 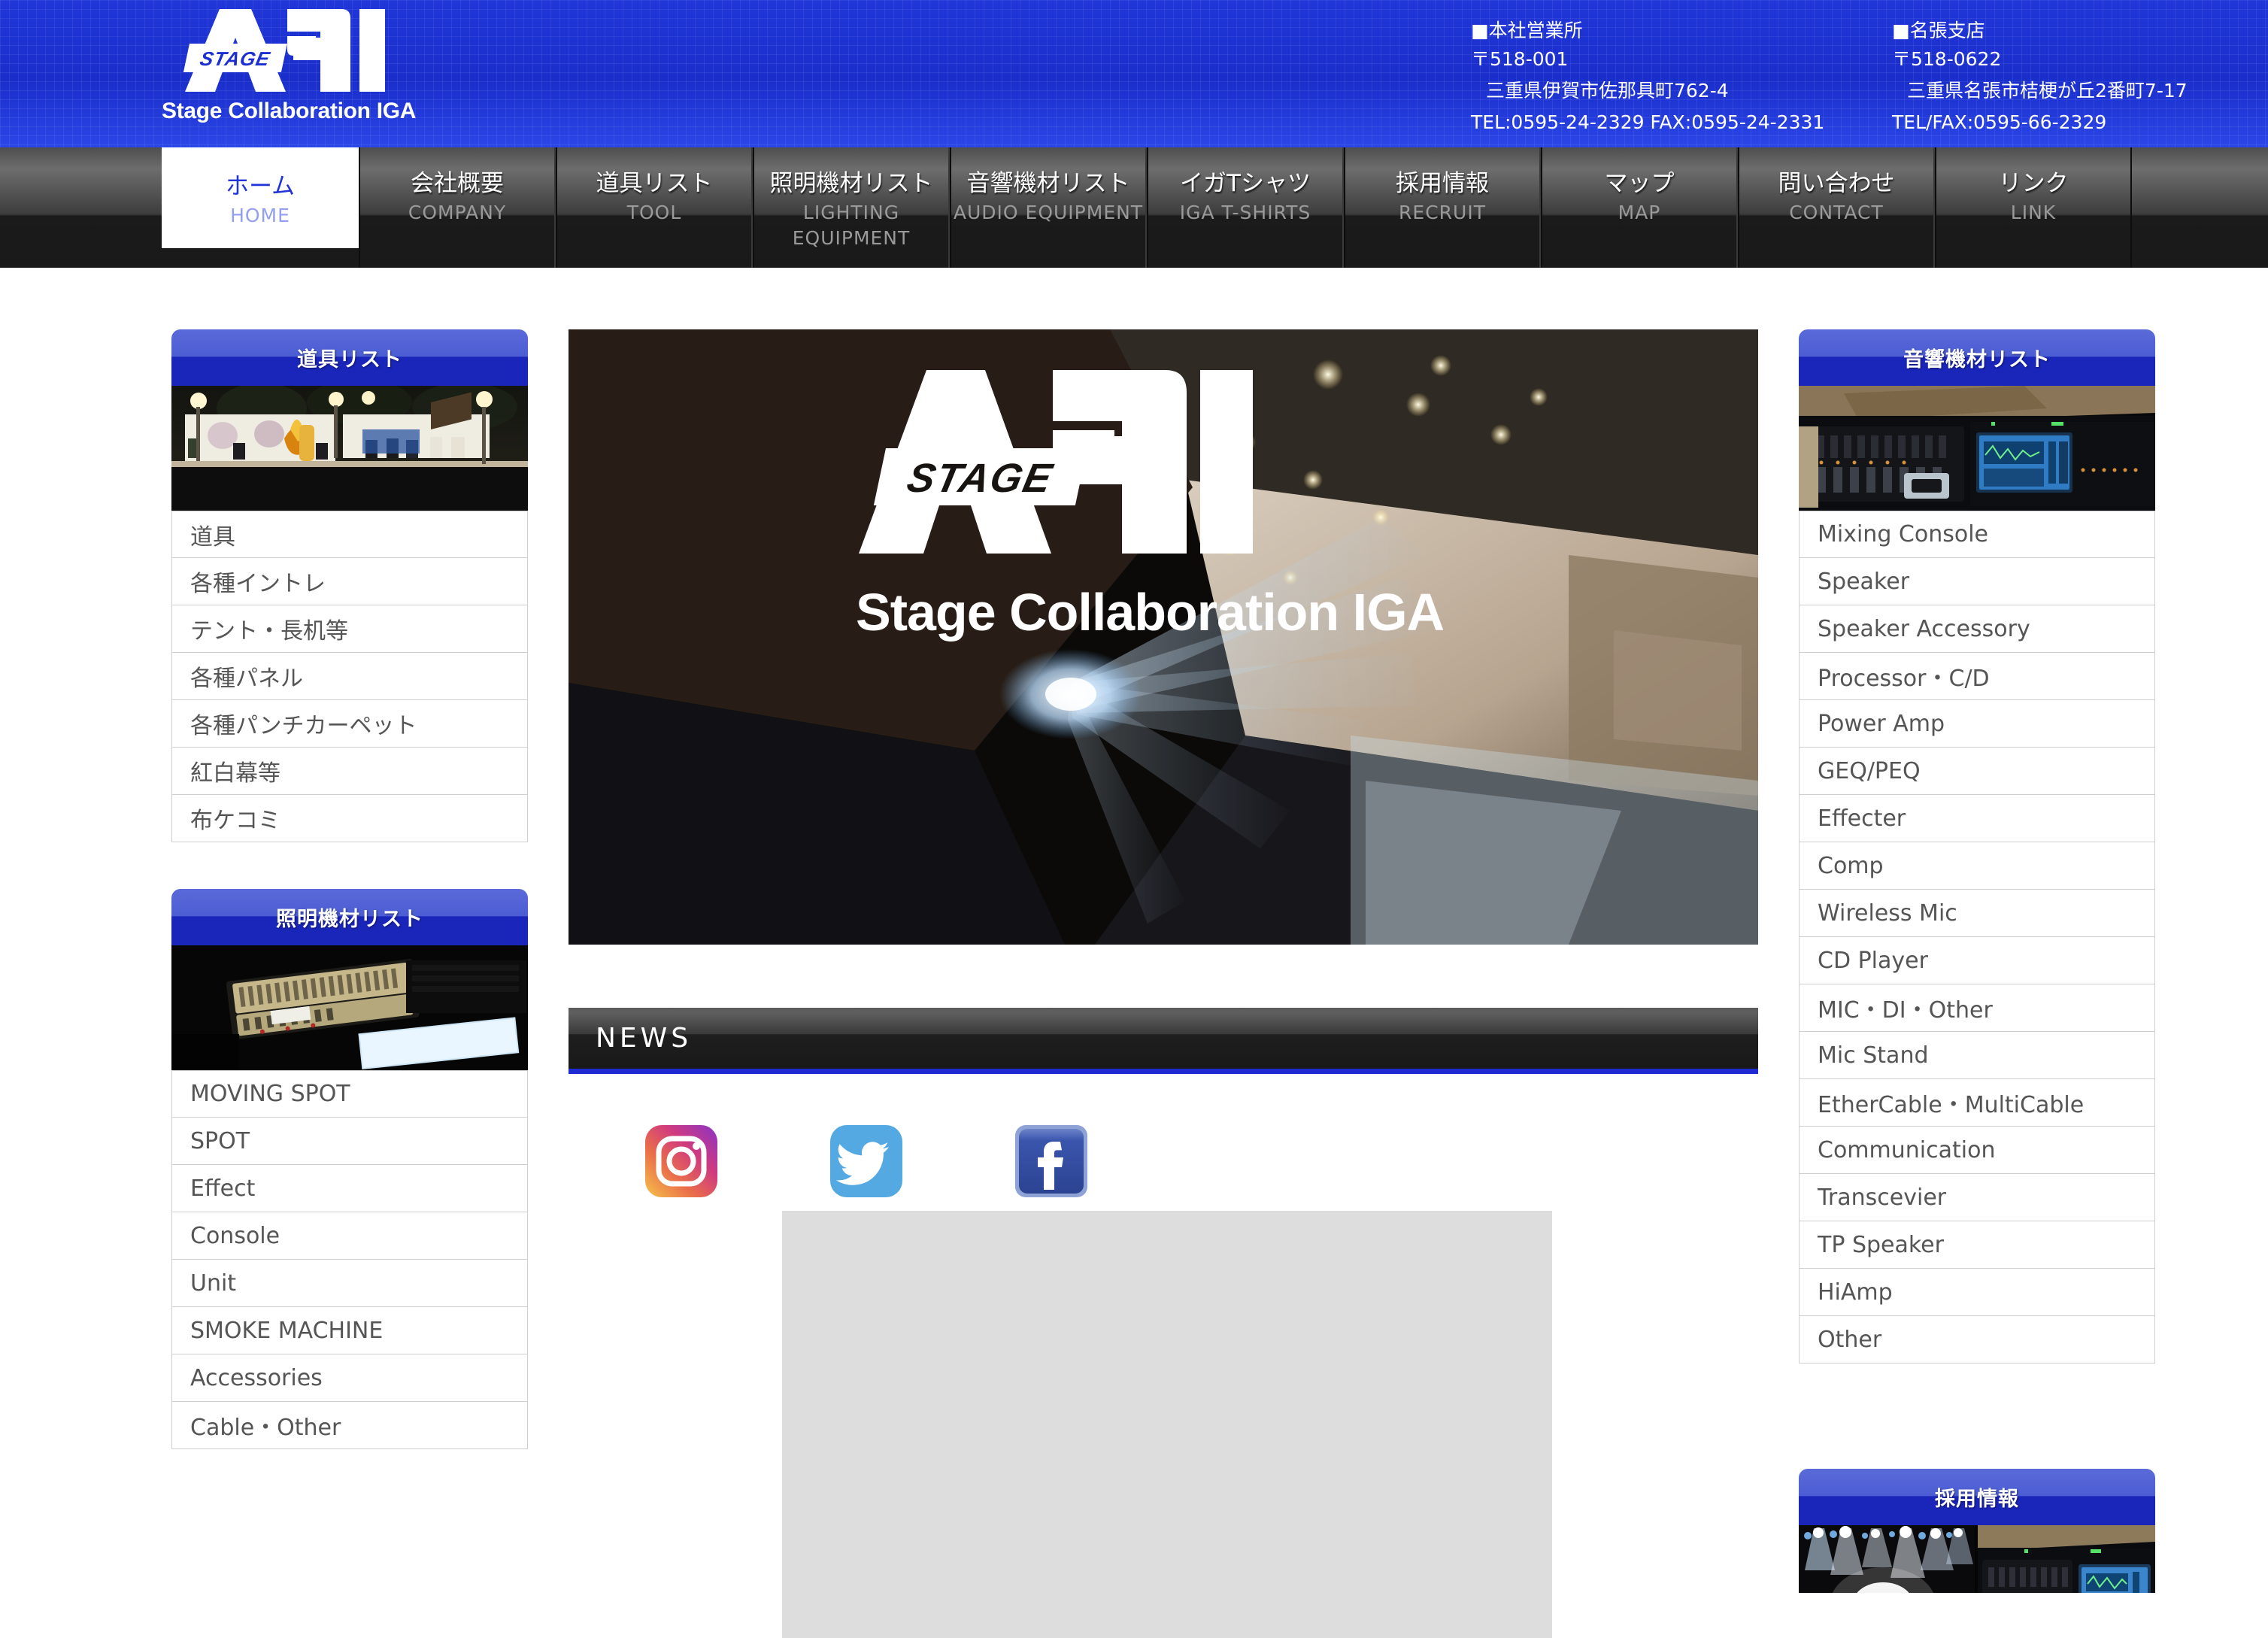 What do you see at coordinates (81, 207) in the screenshot?
I see `nav-left-spacer` at bounding box center [81, 207].